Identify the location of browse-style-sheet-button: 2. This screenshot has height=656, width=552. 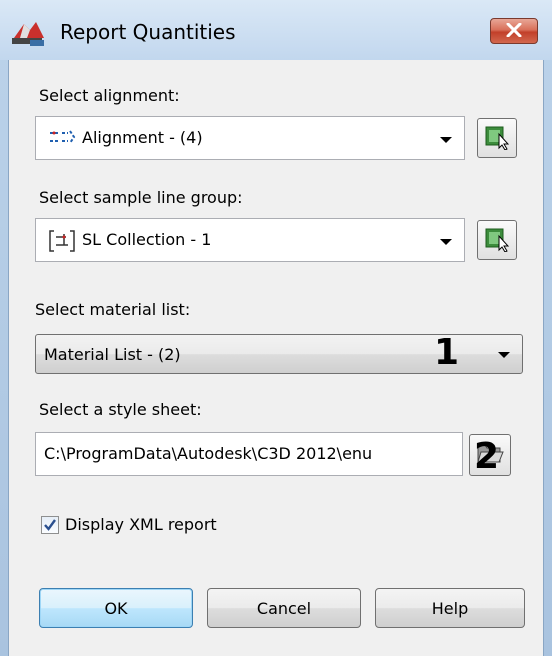
(490, 455).